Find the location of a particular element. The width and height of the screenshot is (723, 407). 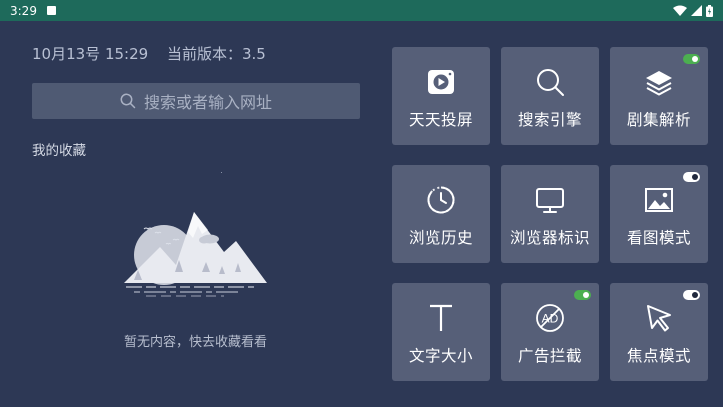

image-mode-toggle is located at coordinates (691, 177).